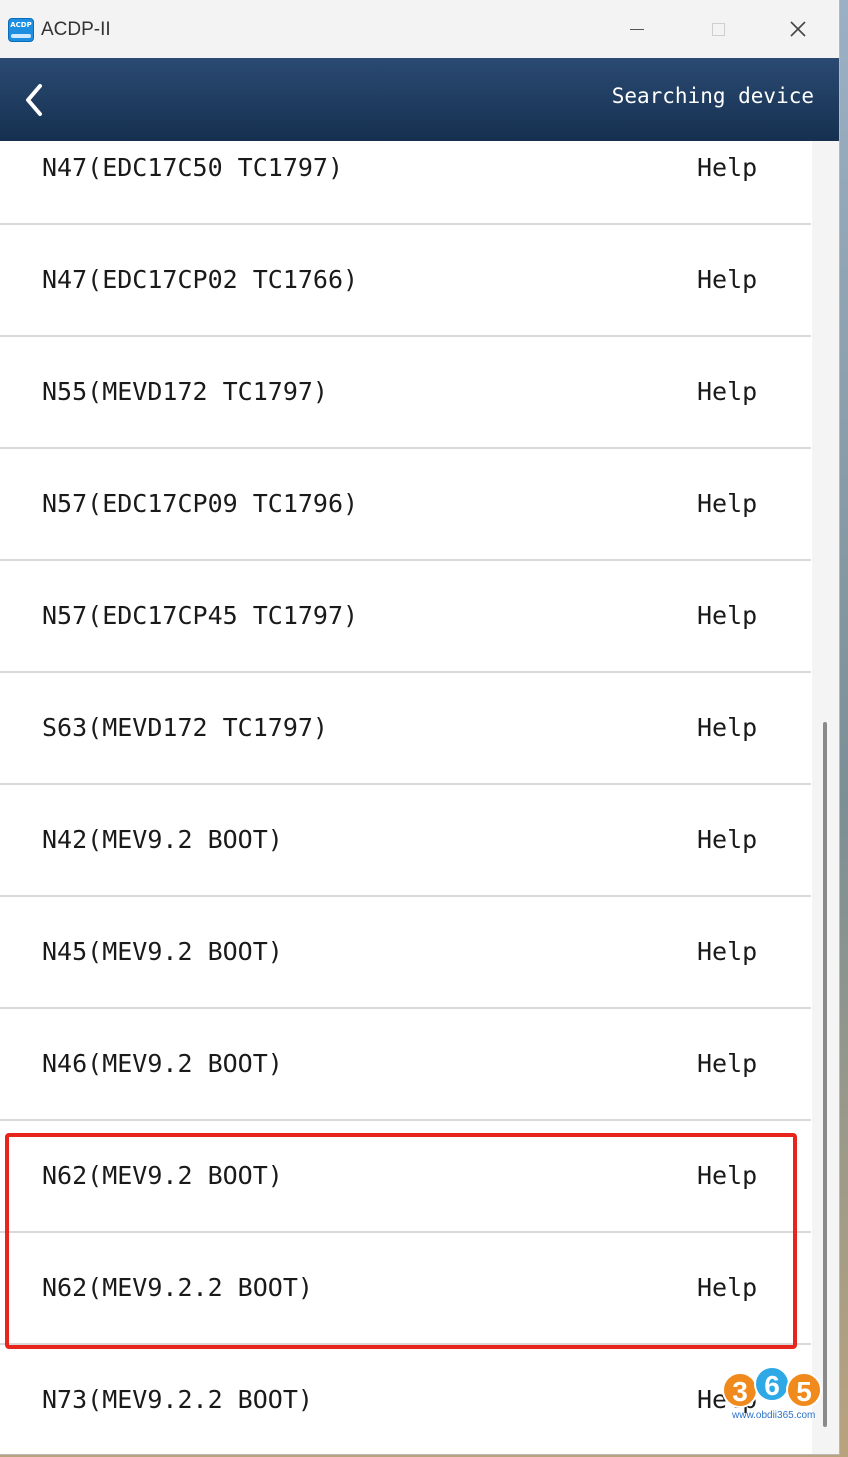 Image resolution: width=848 pixels, height=1457 pixels. What do you see at coordinates (177, 1287) in the screenshot?
I see `ecu-label: N62(MEV9.2.2 BOOT)` at bounding box center [177, 1287].